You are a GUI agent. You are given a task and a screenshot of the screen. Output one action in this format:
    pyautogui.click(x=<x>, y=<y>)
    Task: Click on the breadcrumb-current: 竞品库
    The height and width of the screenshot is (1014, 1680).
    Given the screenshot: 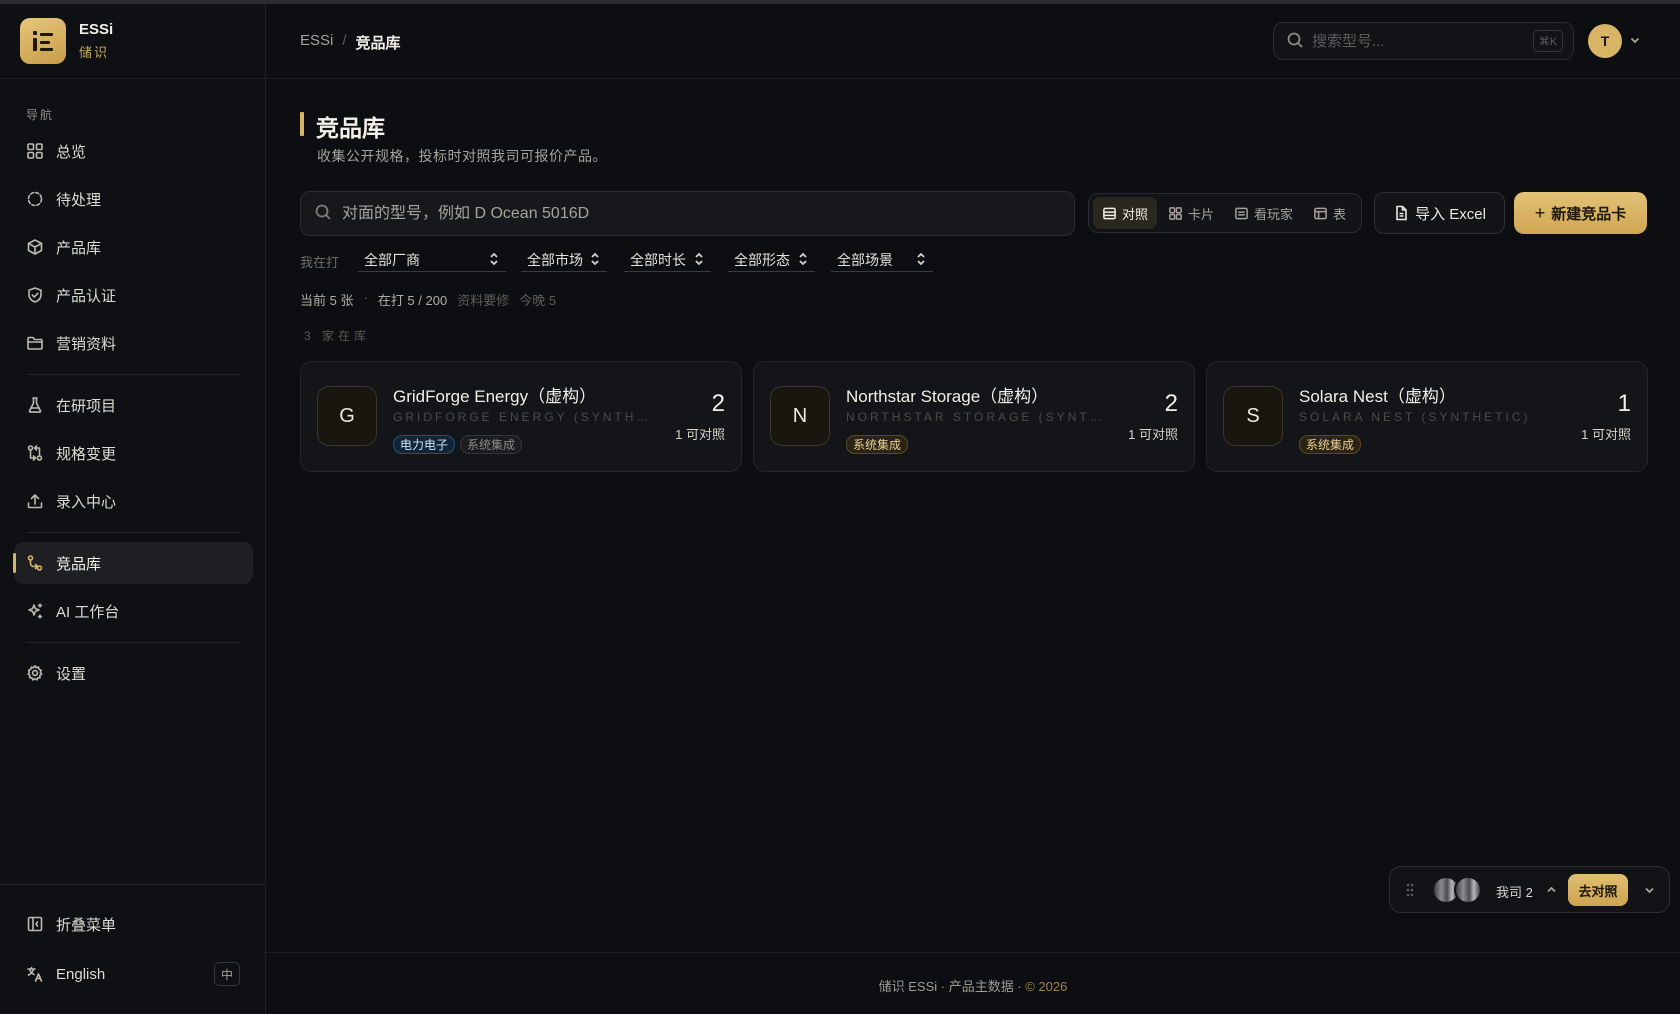 What is the action you would take?
    pyautogui.click(x=378, y=43)
    